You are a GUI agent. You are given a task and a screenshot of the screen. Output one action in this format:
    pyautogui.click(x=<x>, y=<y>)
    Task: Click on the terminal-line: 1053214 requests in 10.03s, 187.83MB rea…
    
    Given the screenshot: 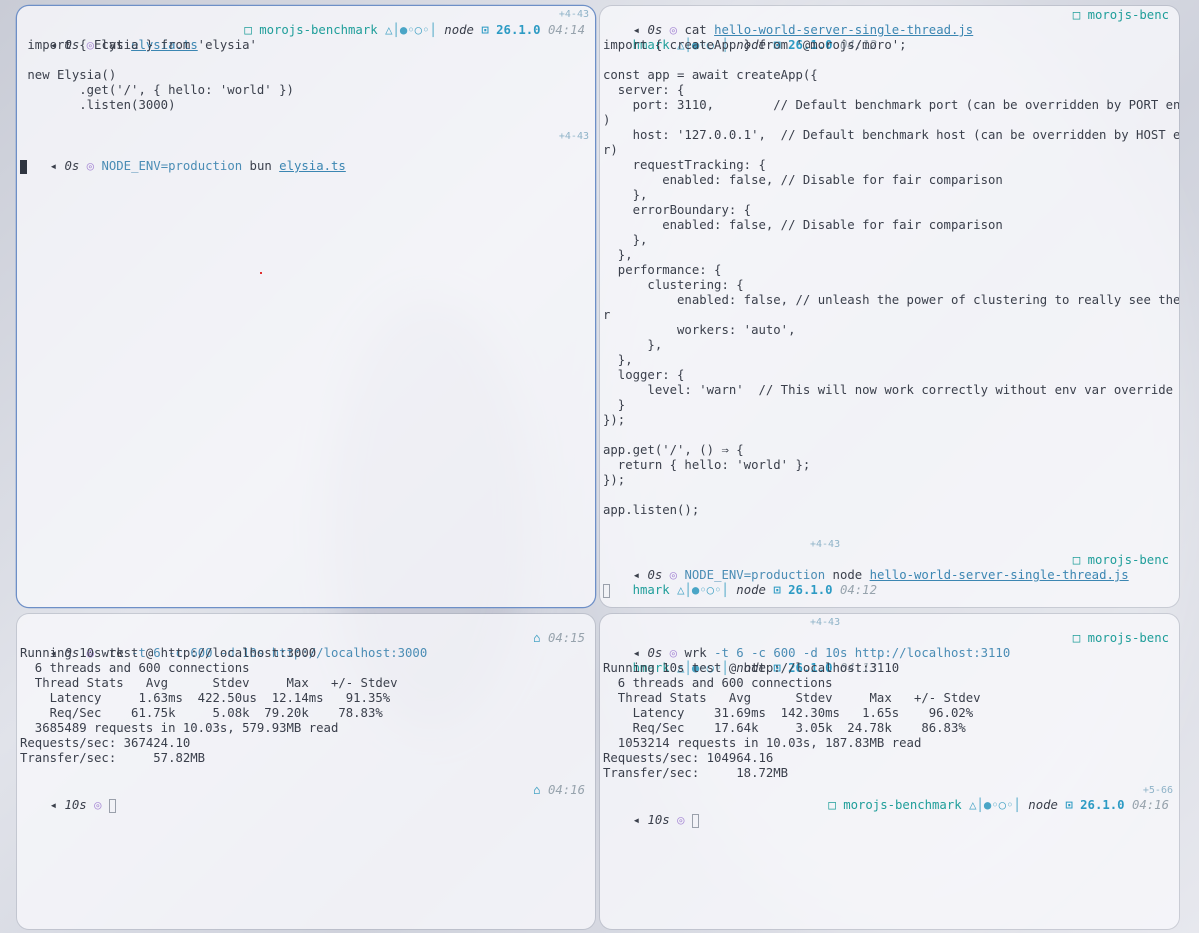 What is the action you would take?
    pyautogui.click(x=762, y=743)
    